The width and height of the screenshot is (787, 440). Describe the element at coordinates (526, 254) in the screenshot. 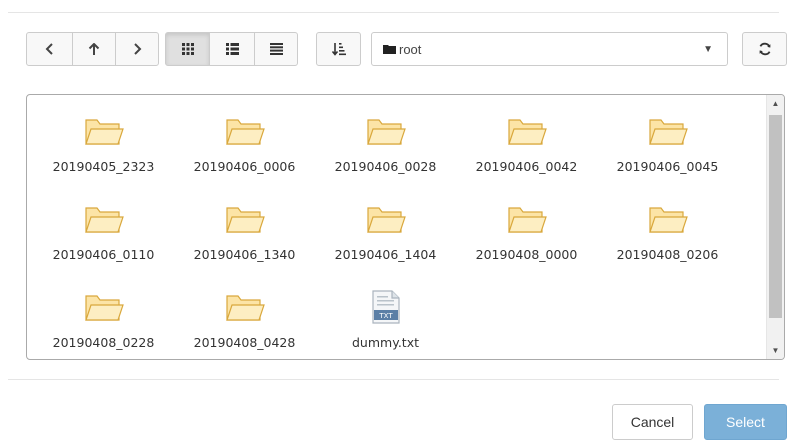

I see `item-label: 20190408_0000` at that location.